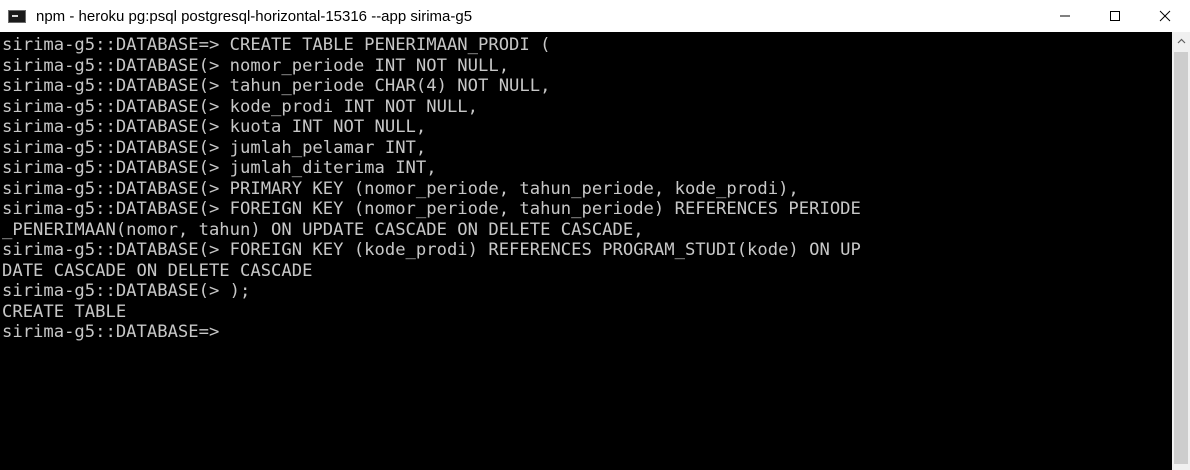  I want to click on scroll-up-arrow-icon, so click(1181, 41).